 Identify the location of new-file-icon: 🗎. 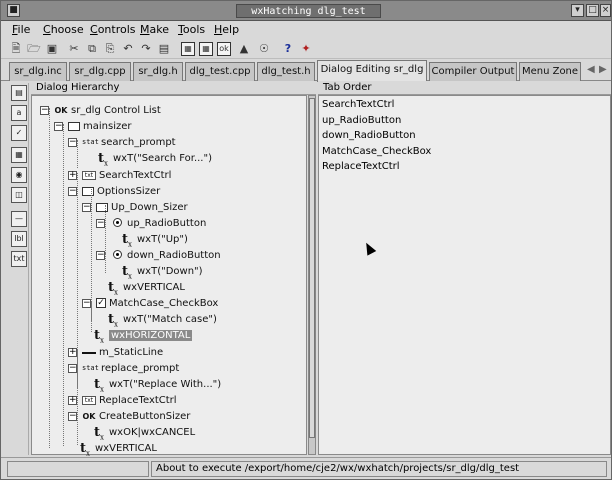
(16, 49).